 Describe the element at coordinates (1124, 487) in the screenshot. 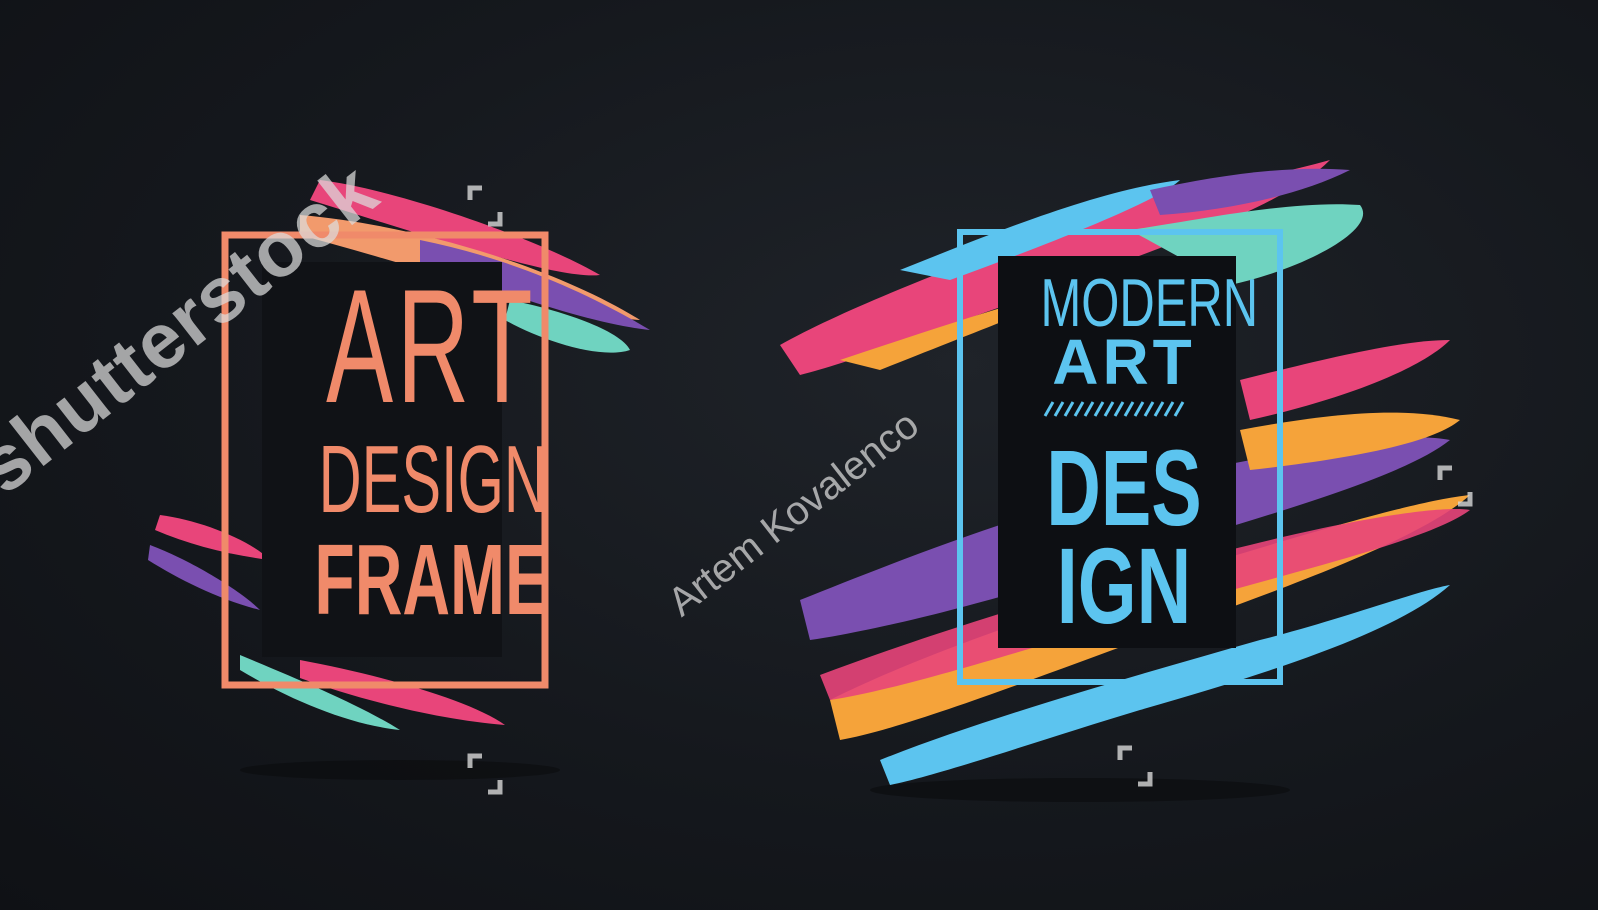

I see `des-title: DES` at that location.